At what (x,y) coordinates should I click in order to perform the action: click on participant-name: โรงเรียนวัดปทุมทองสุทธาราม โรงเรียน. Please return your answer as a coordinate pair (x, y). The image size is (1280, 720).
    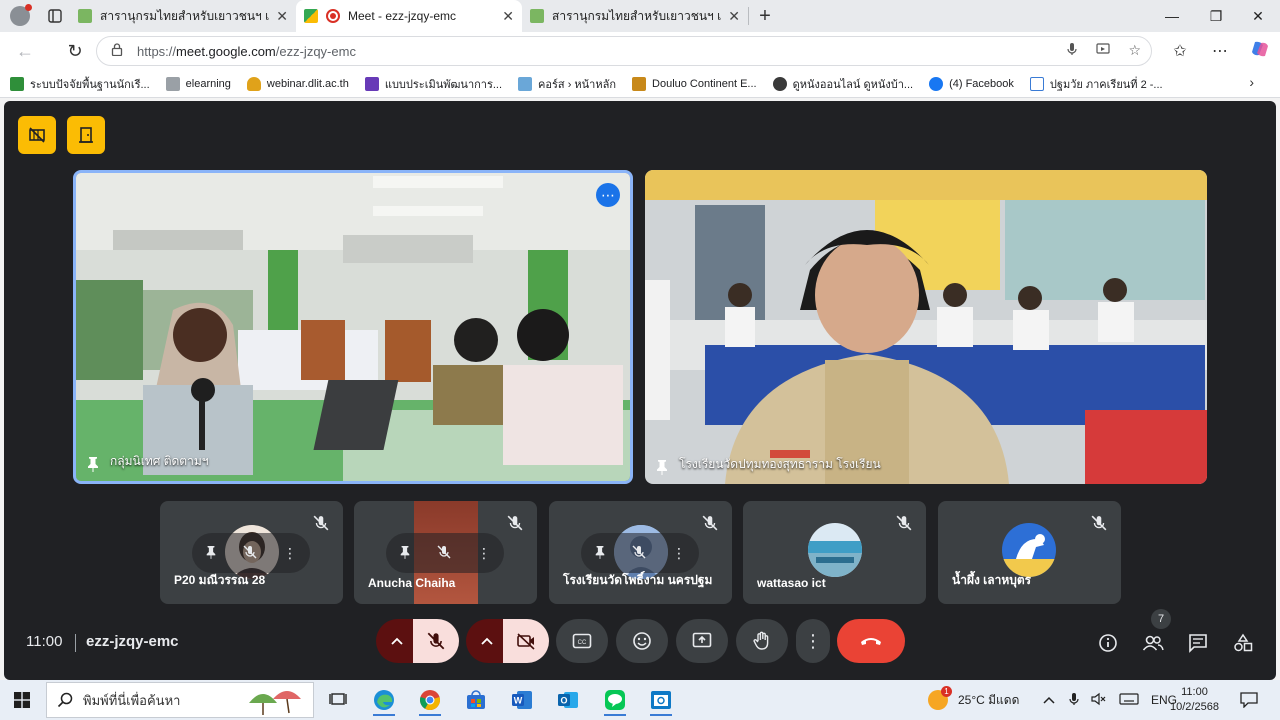
    Looking at the image, I should click on (780, 464).